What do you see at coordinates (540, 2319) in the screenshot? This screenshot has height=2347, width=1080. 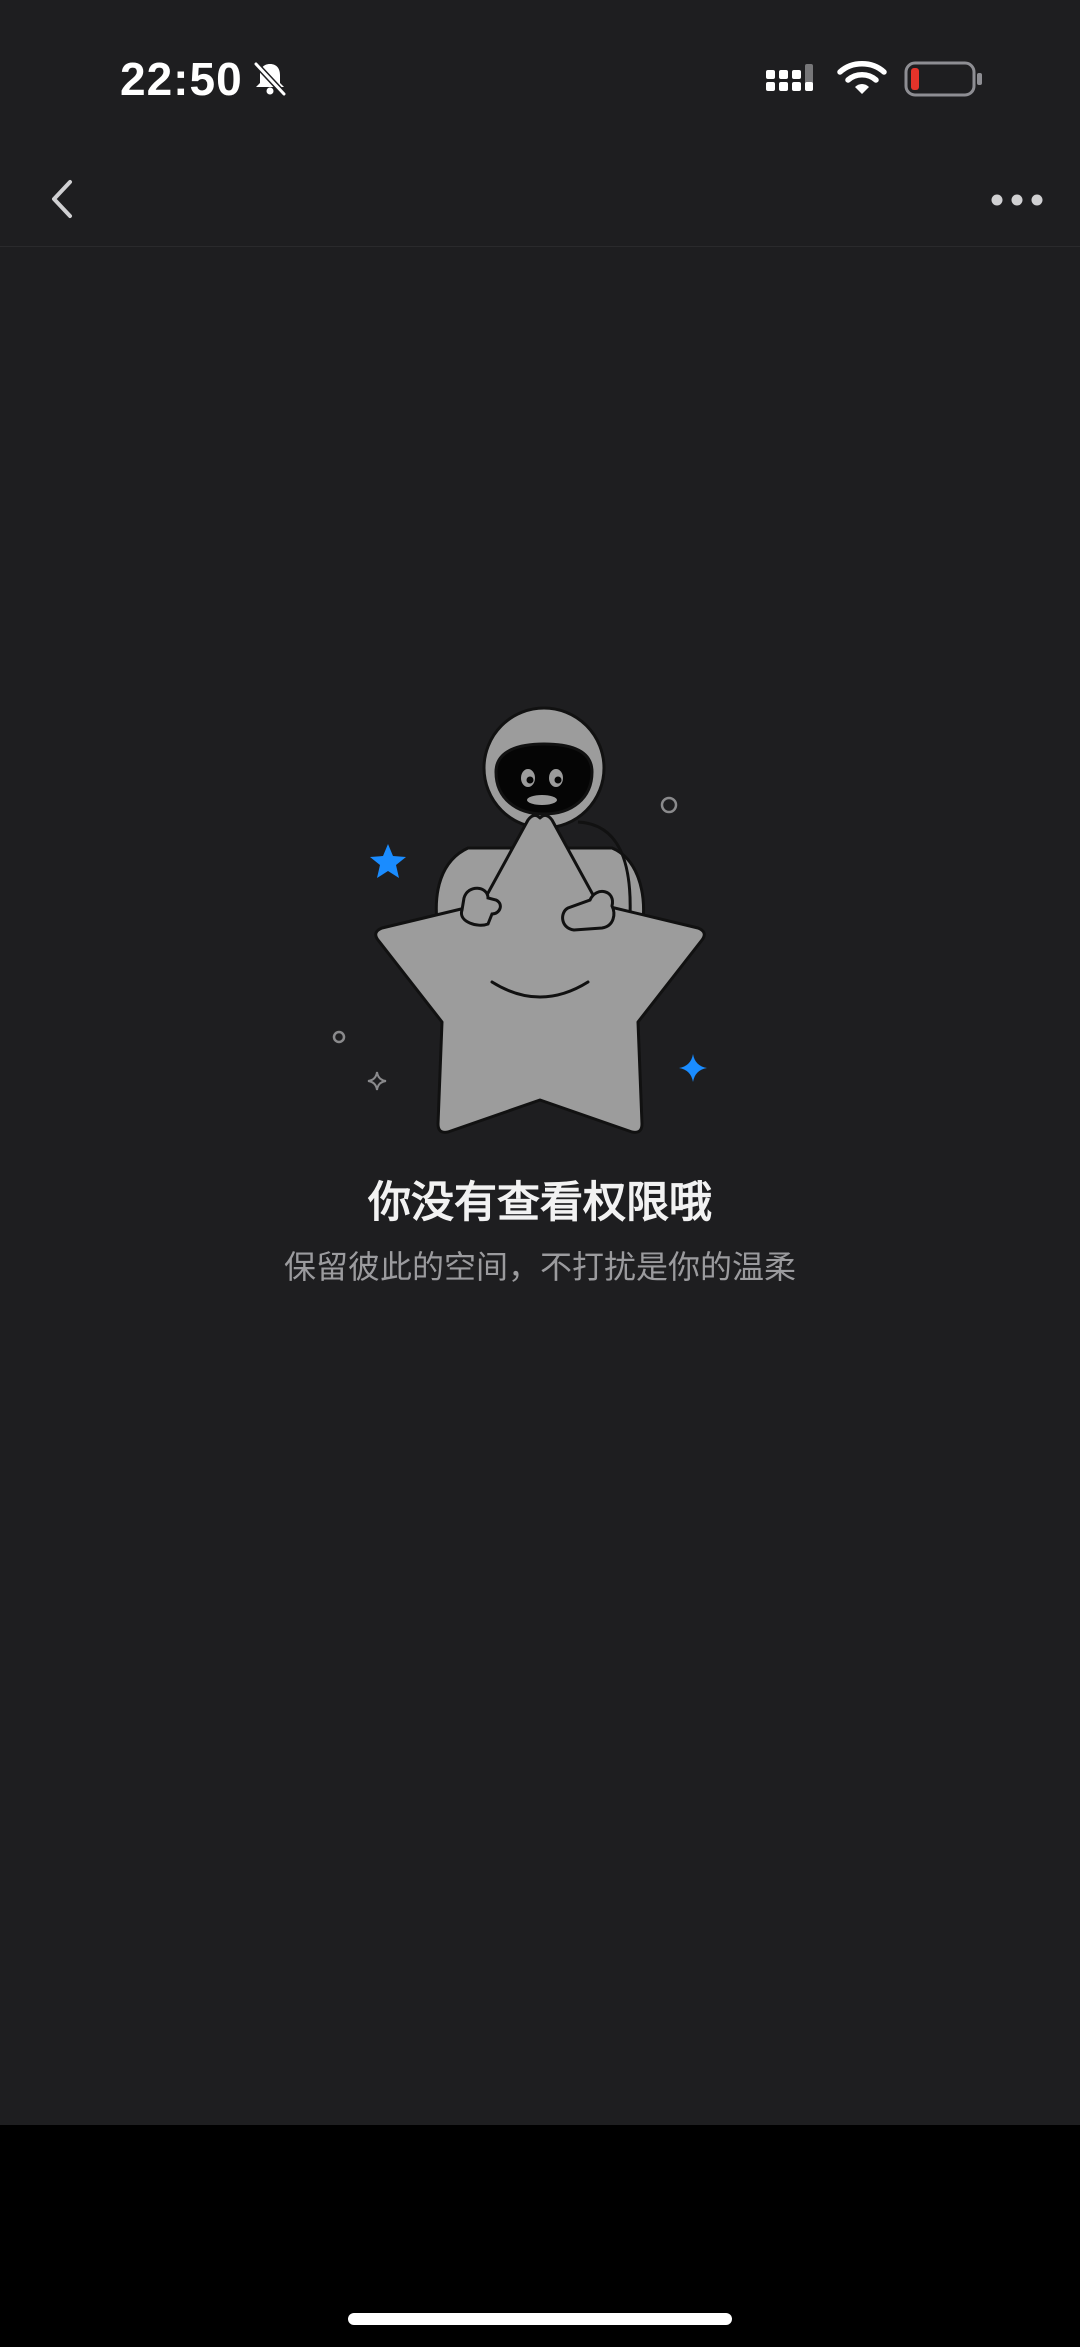 I see `home-indicator` at bounding box center [540, 2319].